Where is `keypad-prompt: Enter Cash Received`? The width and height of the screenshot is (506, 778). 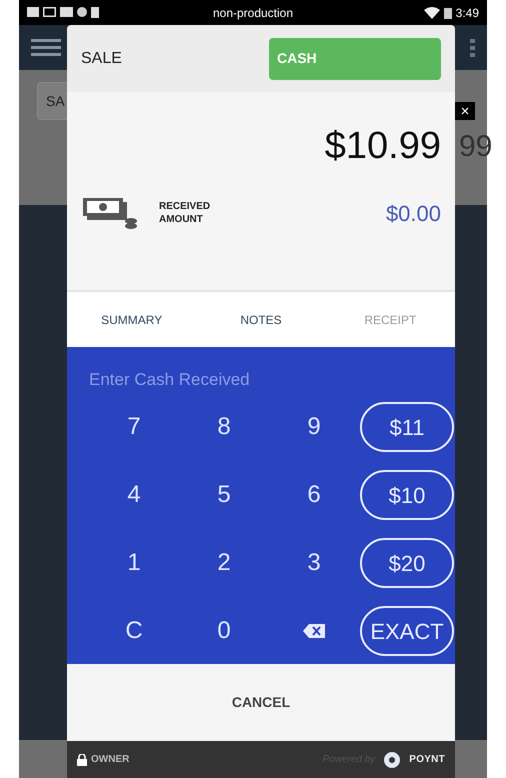
keypad-prompt: Enter Cash Received is located at coordinates (170, 380).